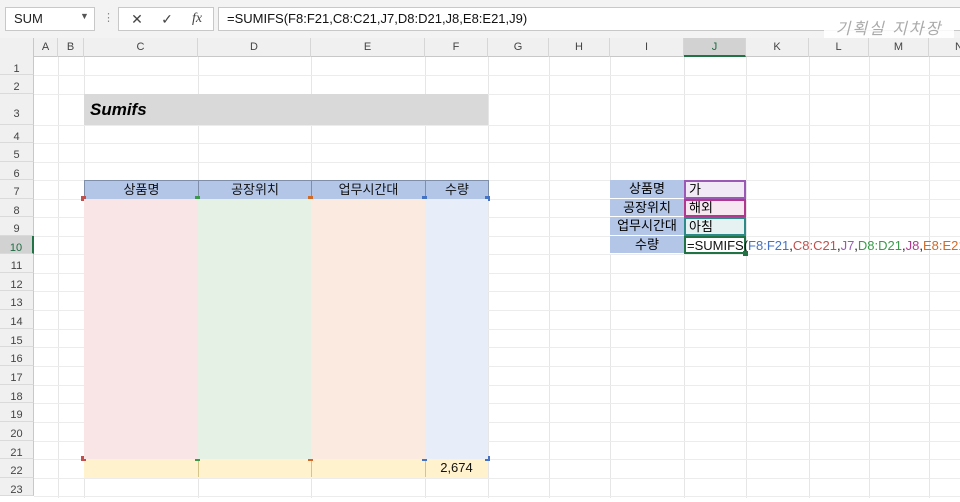 This screenshot has width=960, height=502. I want to click on column-header-l: L, so click(839, 47).